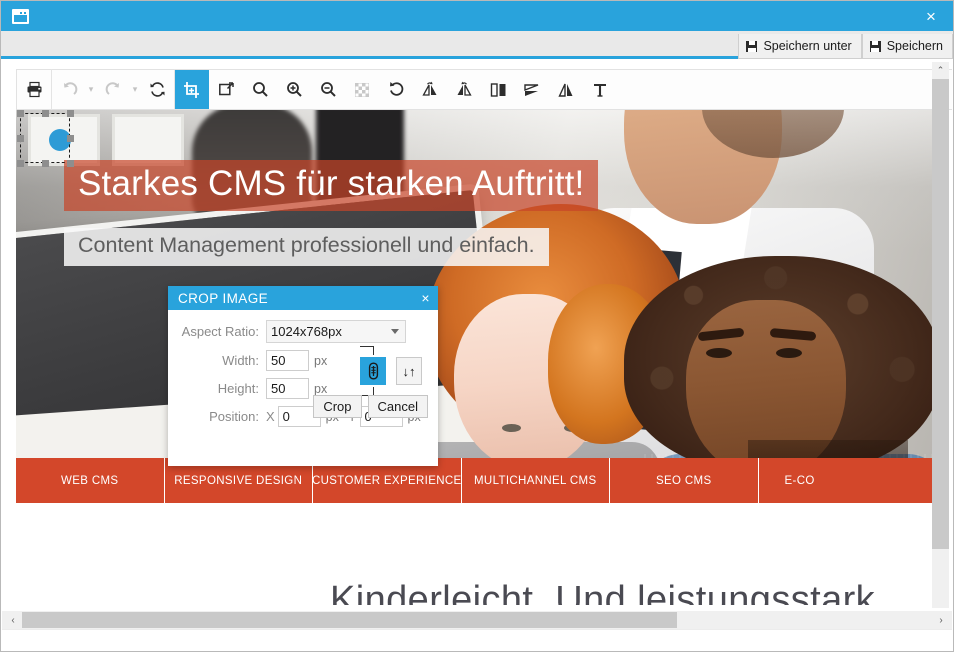 The image size is (954, 652). I want to click on crop-dialog-buttons: Crop Cancel, so click(370, 406).